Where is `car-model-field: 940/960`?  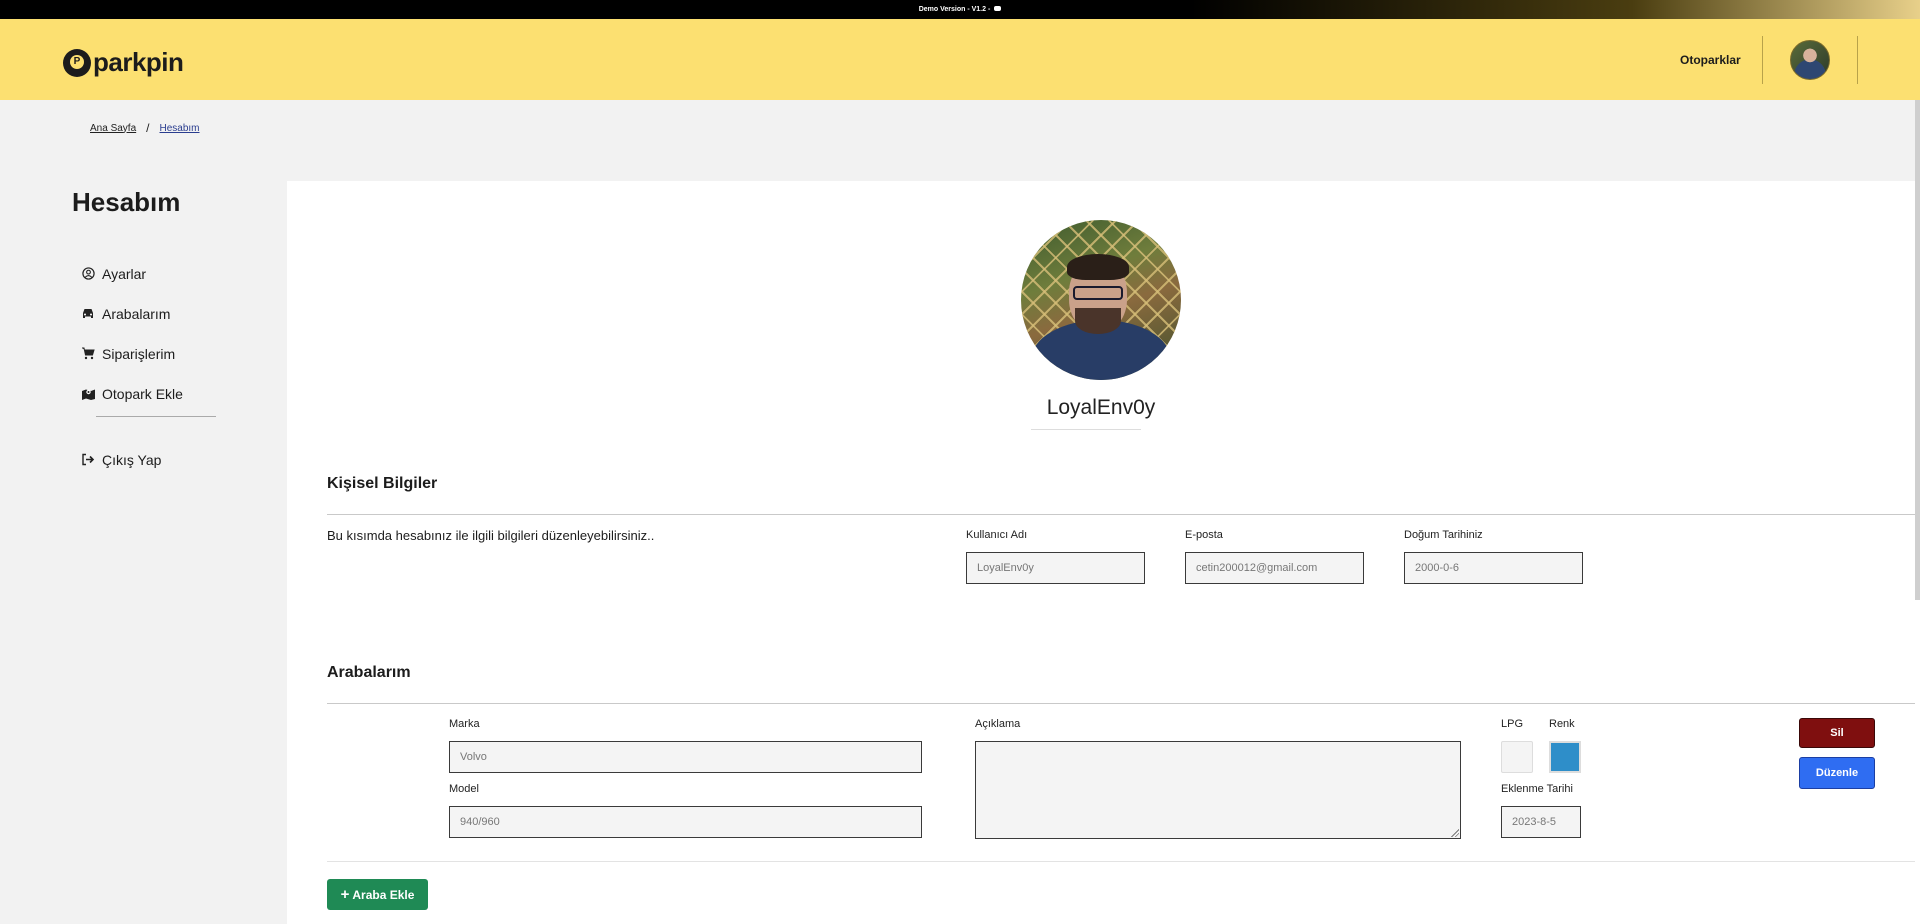
car-model-field: 940/960 is located at coordinates (685, 822).